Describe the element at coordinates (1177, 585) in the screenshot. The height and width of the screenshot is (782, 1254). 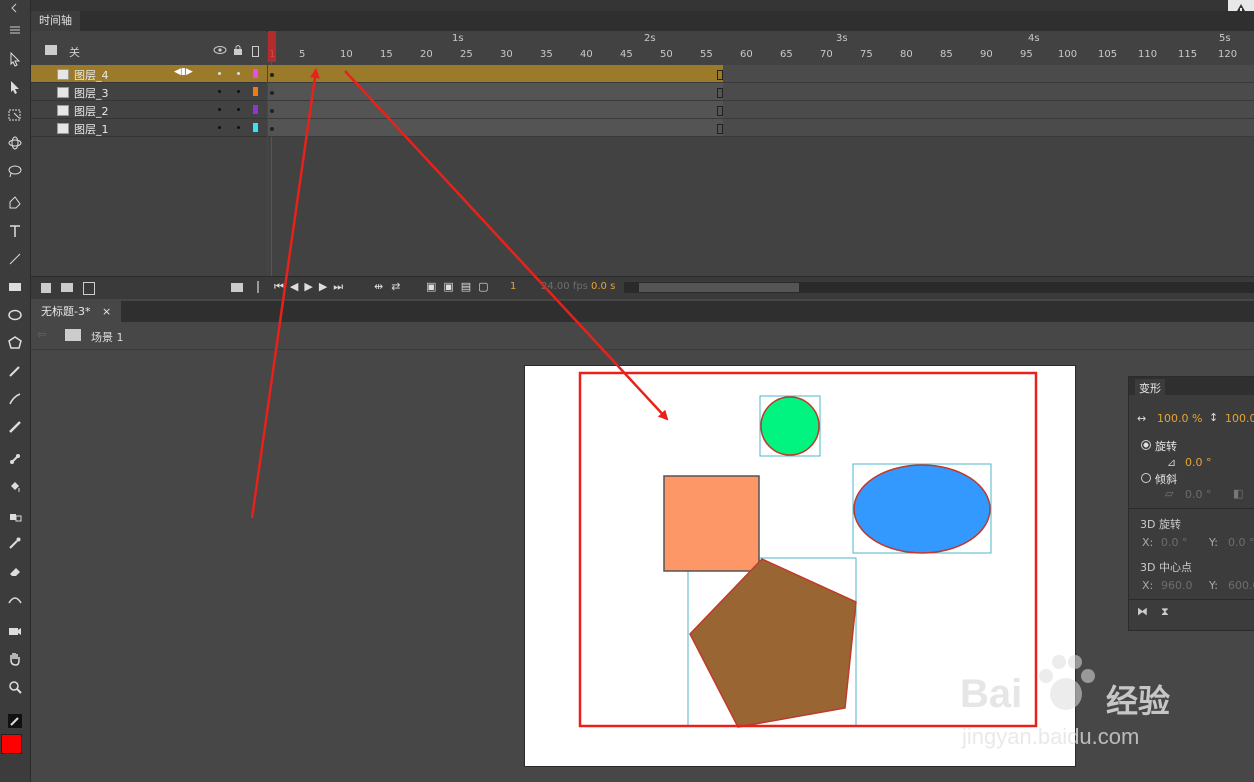
I see `center3d-x-value: 960.0` at that location.